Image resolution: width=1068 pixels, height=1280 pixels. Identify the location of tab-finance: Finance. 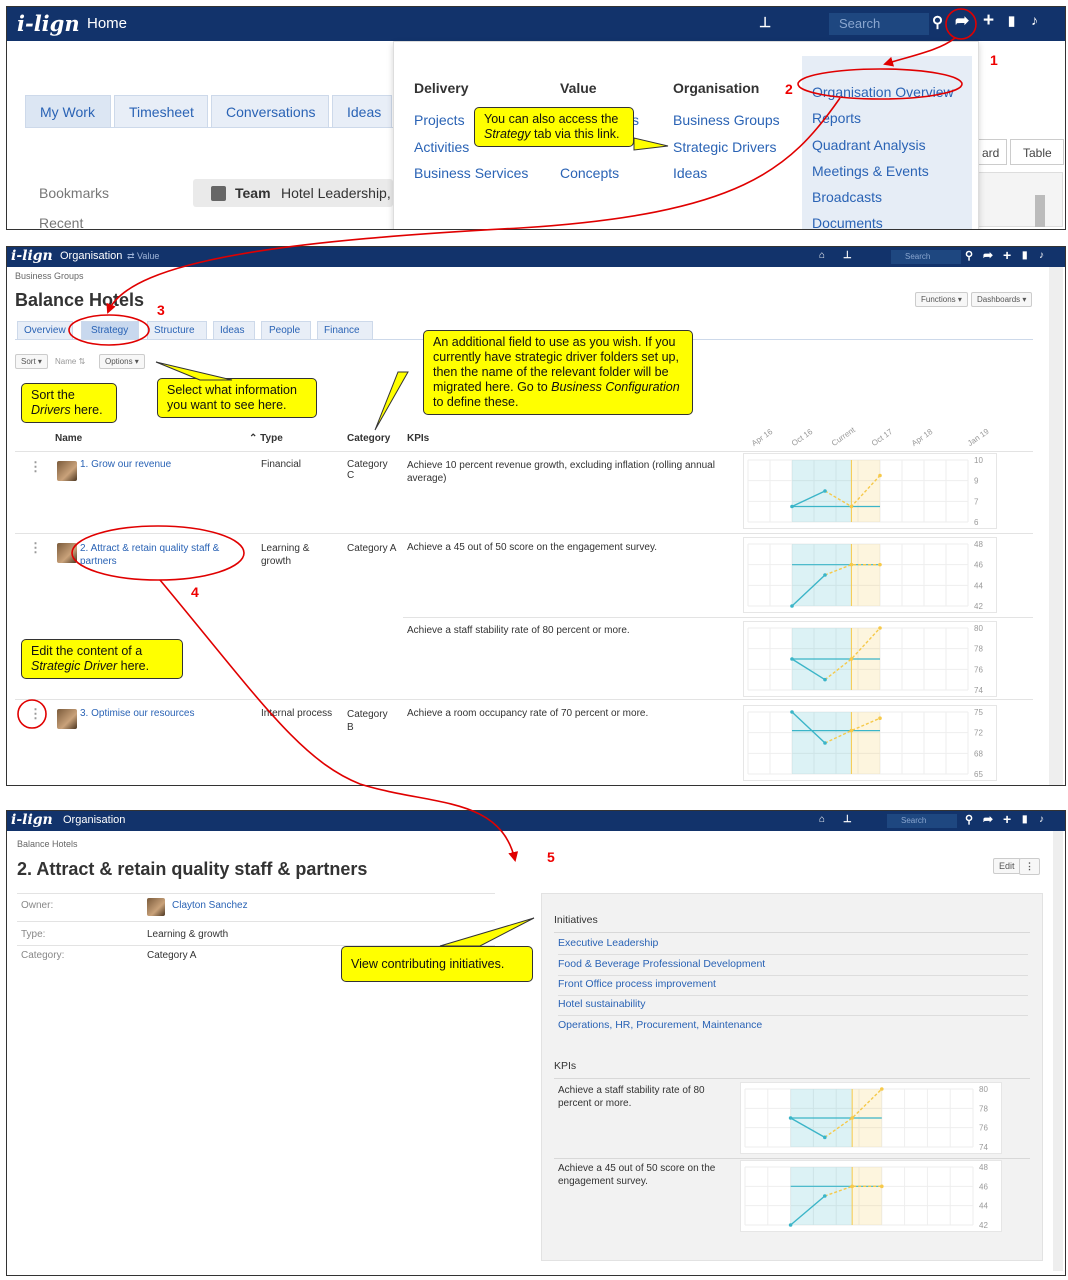
(345, 330).